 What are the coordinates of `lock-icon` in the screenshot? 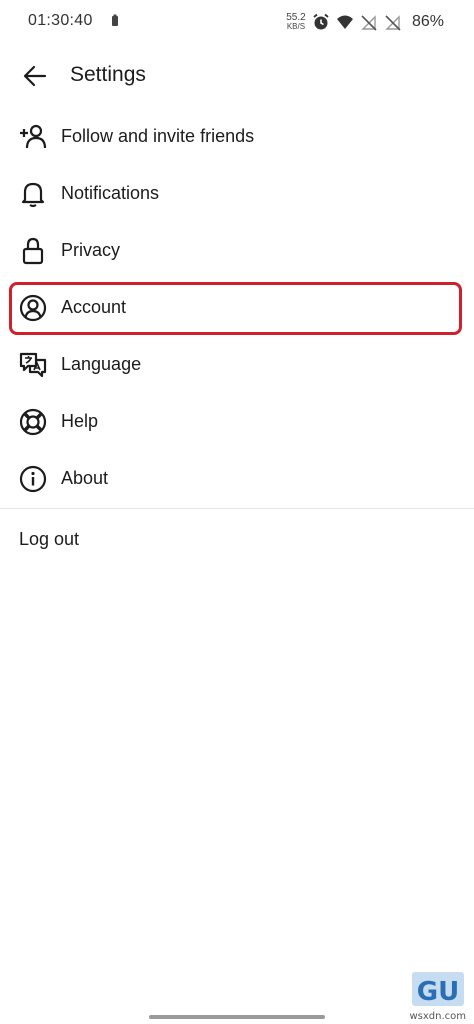 It's located at (33, 251).